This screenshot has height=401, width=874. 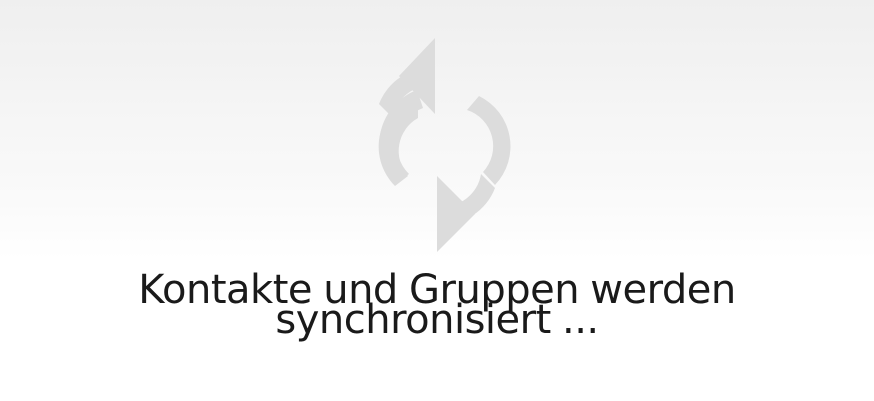 I want to click on sync-refresh-icon, so click(x=437, y=146).